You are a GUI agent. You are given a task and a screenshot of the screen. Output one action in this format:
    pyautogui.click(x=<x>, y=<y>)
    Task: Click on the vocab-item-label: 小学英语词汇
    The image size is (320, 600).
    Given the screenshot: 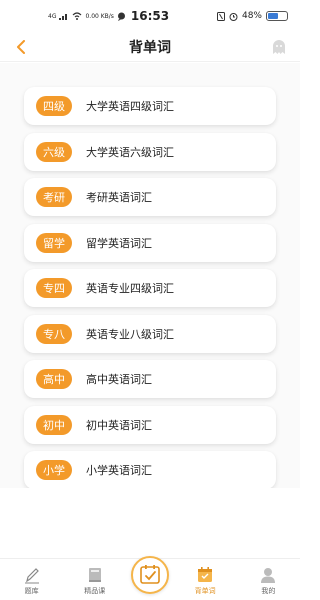 What is the action you would take?
    pyautogui.click(x=119, y=470)
    